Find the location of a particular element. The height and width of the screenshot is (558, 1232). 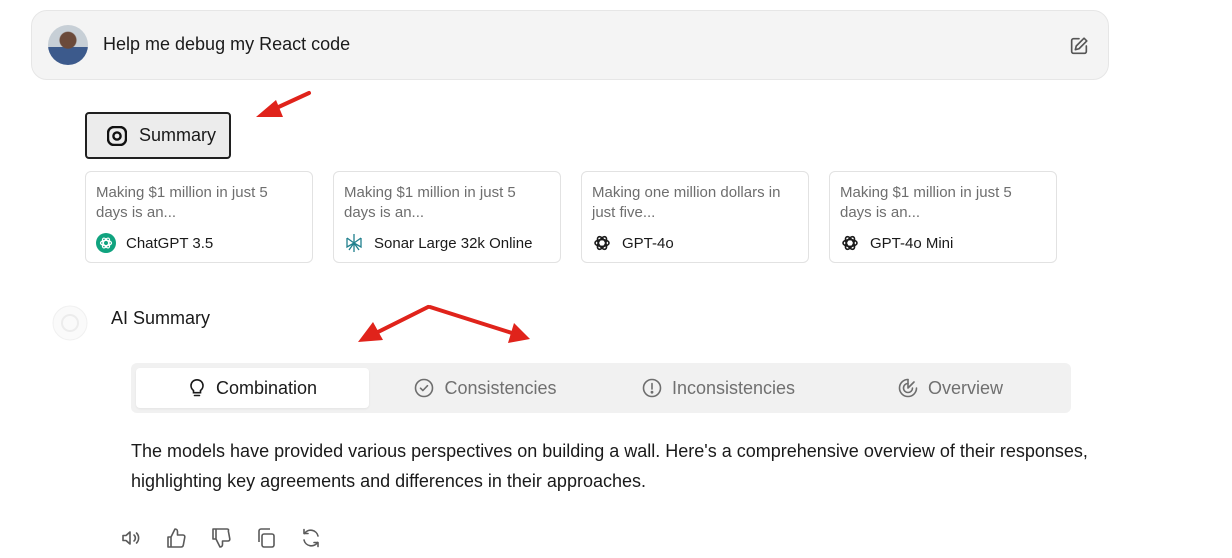

card-model: GPT-4o is located at coordinates (633, 243).